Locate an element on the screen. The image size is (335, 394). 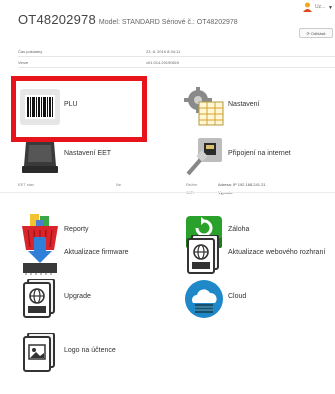
info-label: Čas pokladny is located at coordinates (30, 51).